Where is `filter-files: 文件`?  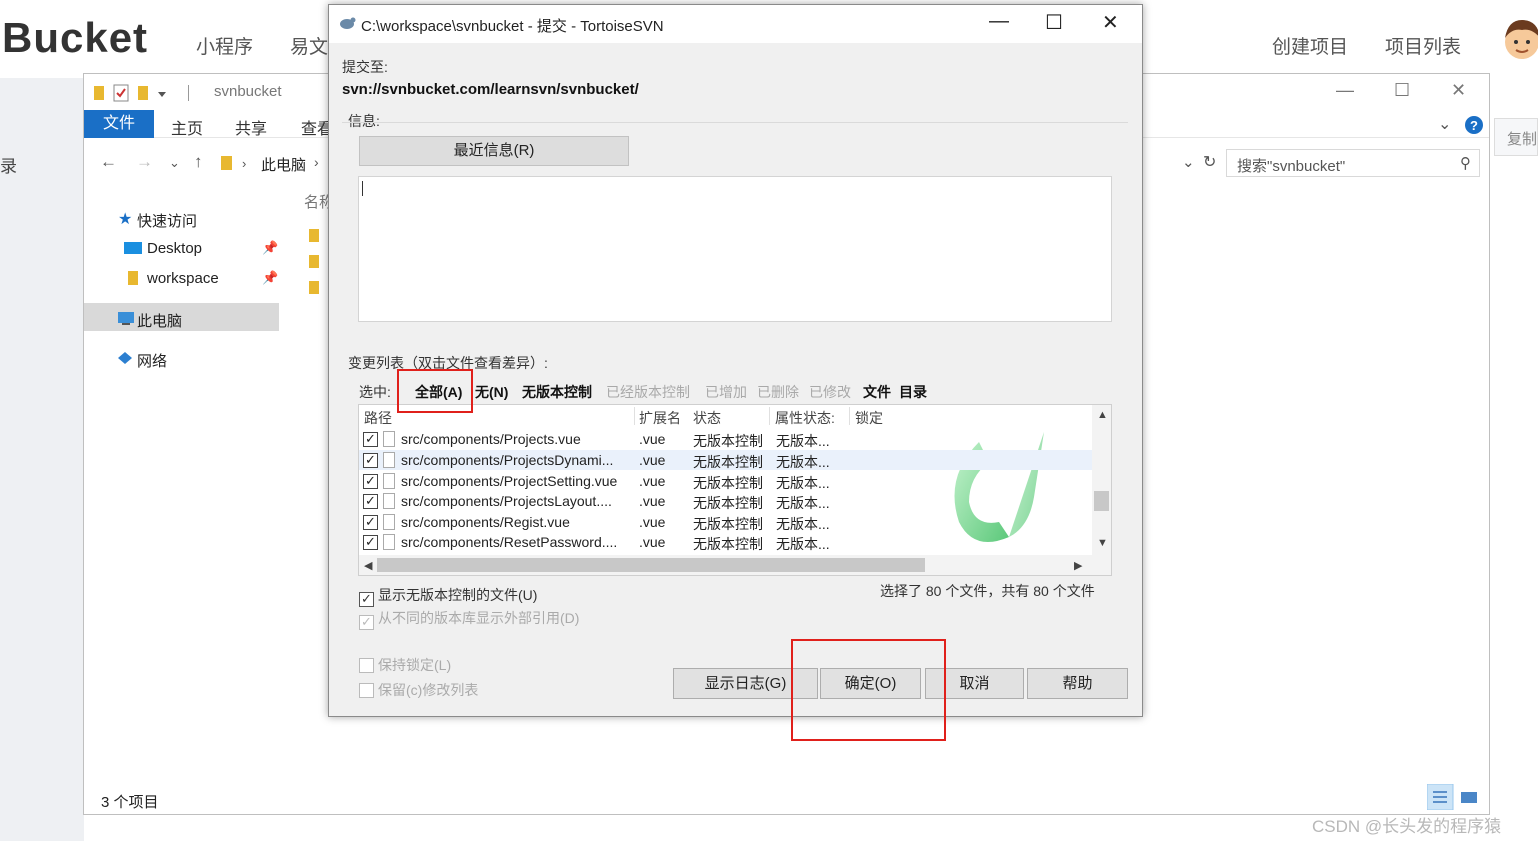
filter-files: 文件 is located at coordinates (877, 392).